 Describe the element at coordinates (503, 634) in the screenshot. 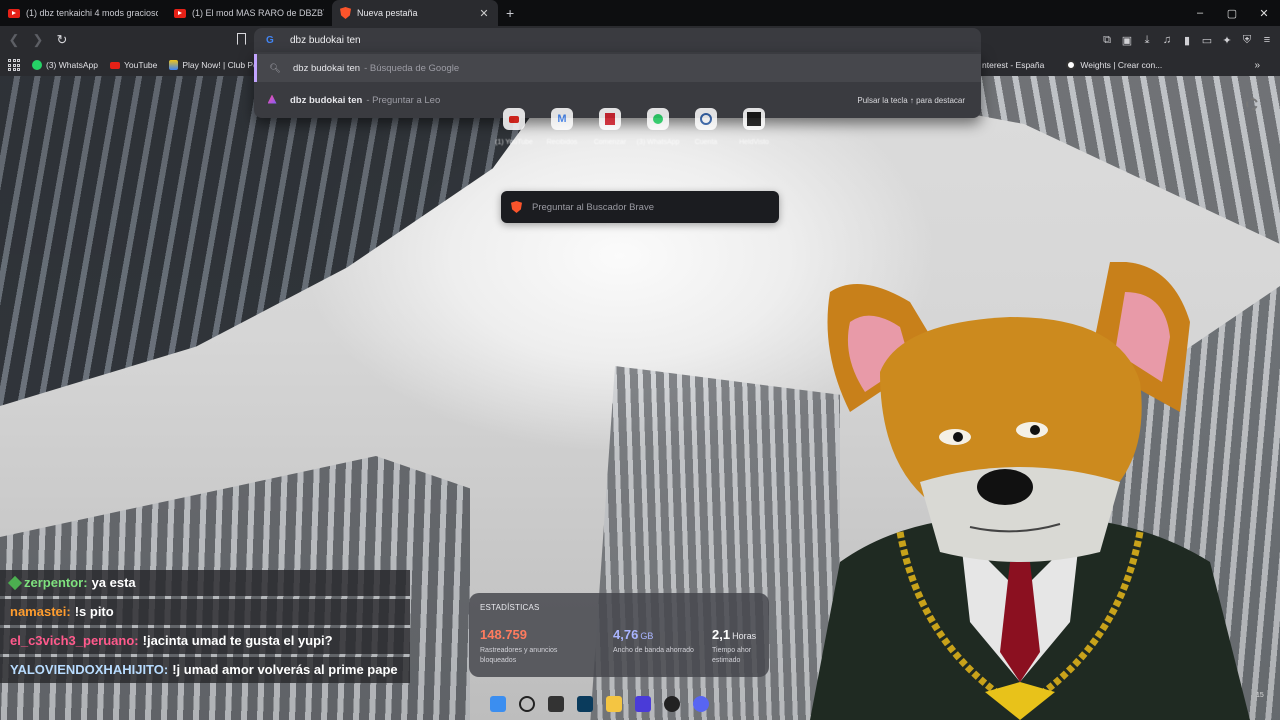

I see `trackers-value: 148.759` at that location.